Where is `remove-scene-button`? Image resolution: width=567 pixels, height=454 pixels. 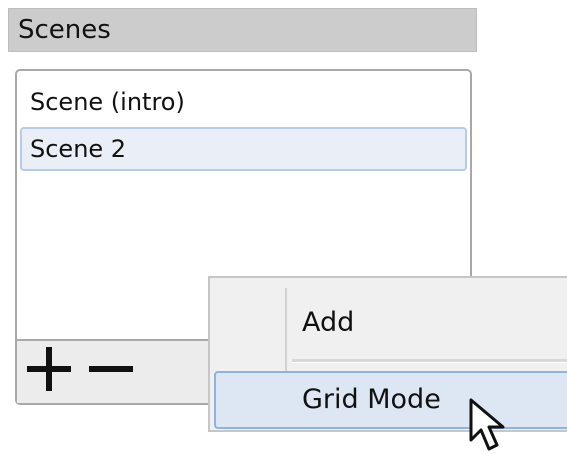
remove-scene-button is located at coordinates (111, 371).